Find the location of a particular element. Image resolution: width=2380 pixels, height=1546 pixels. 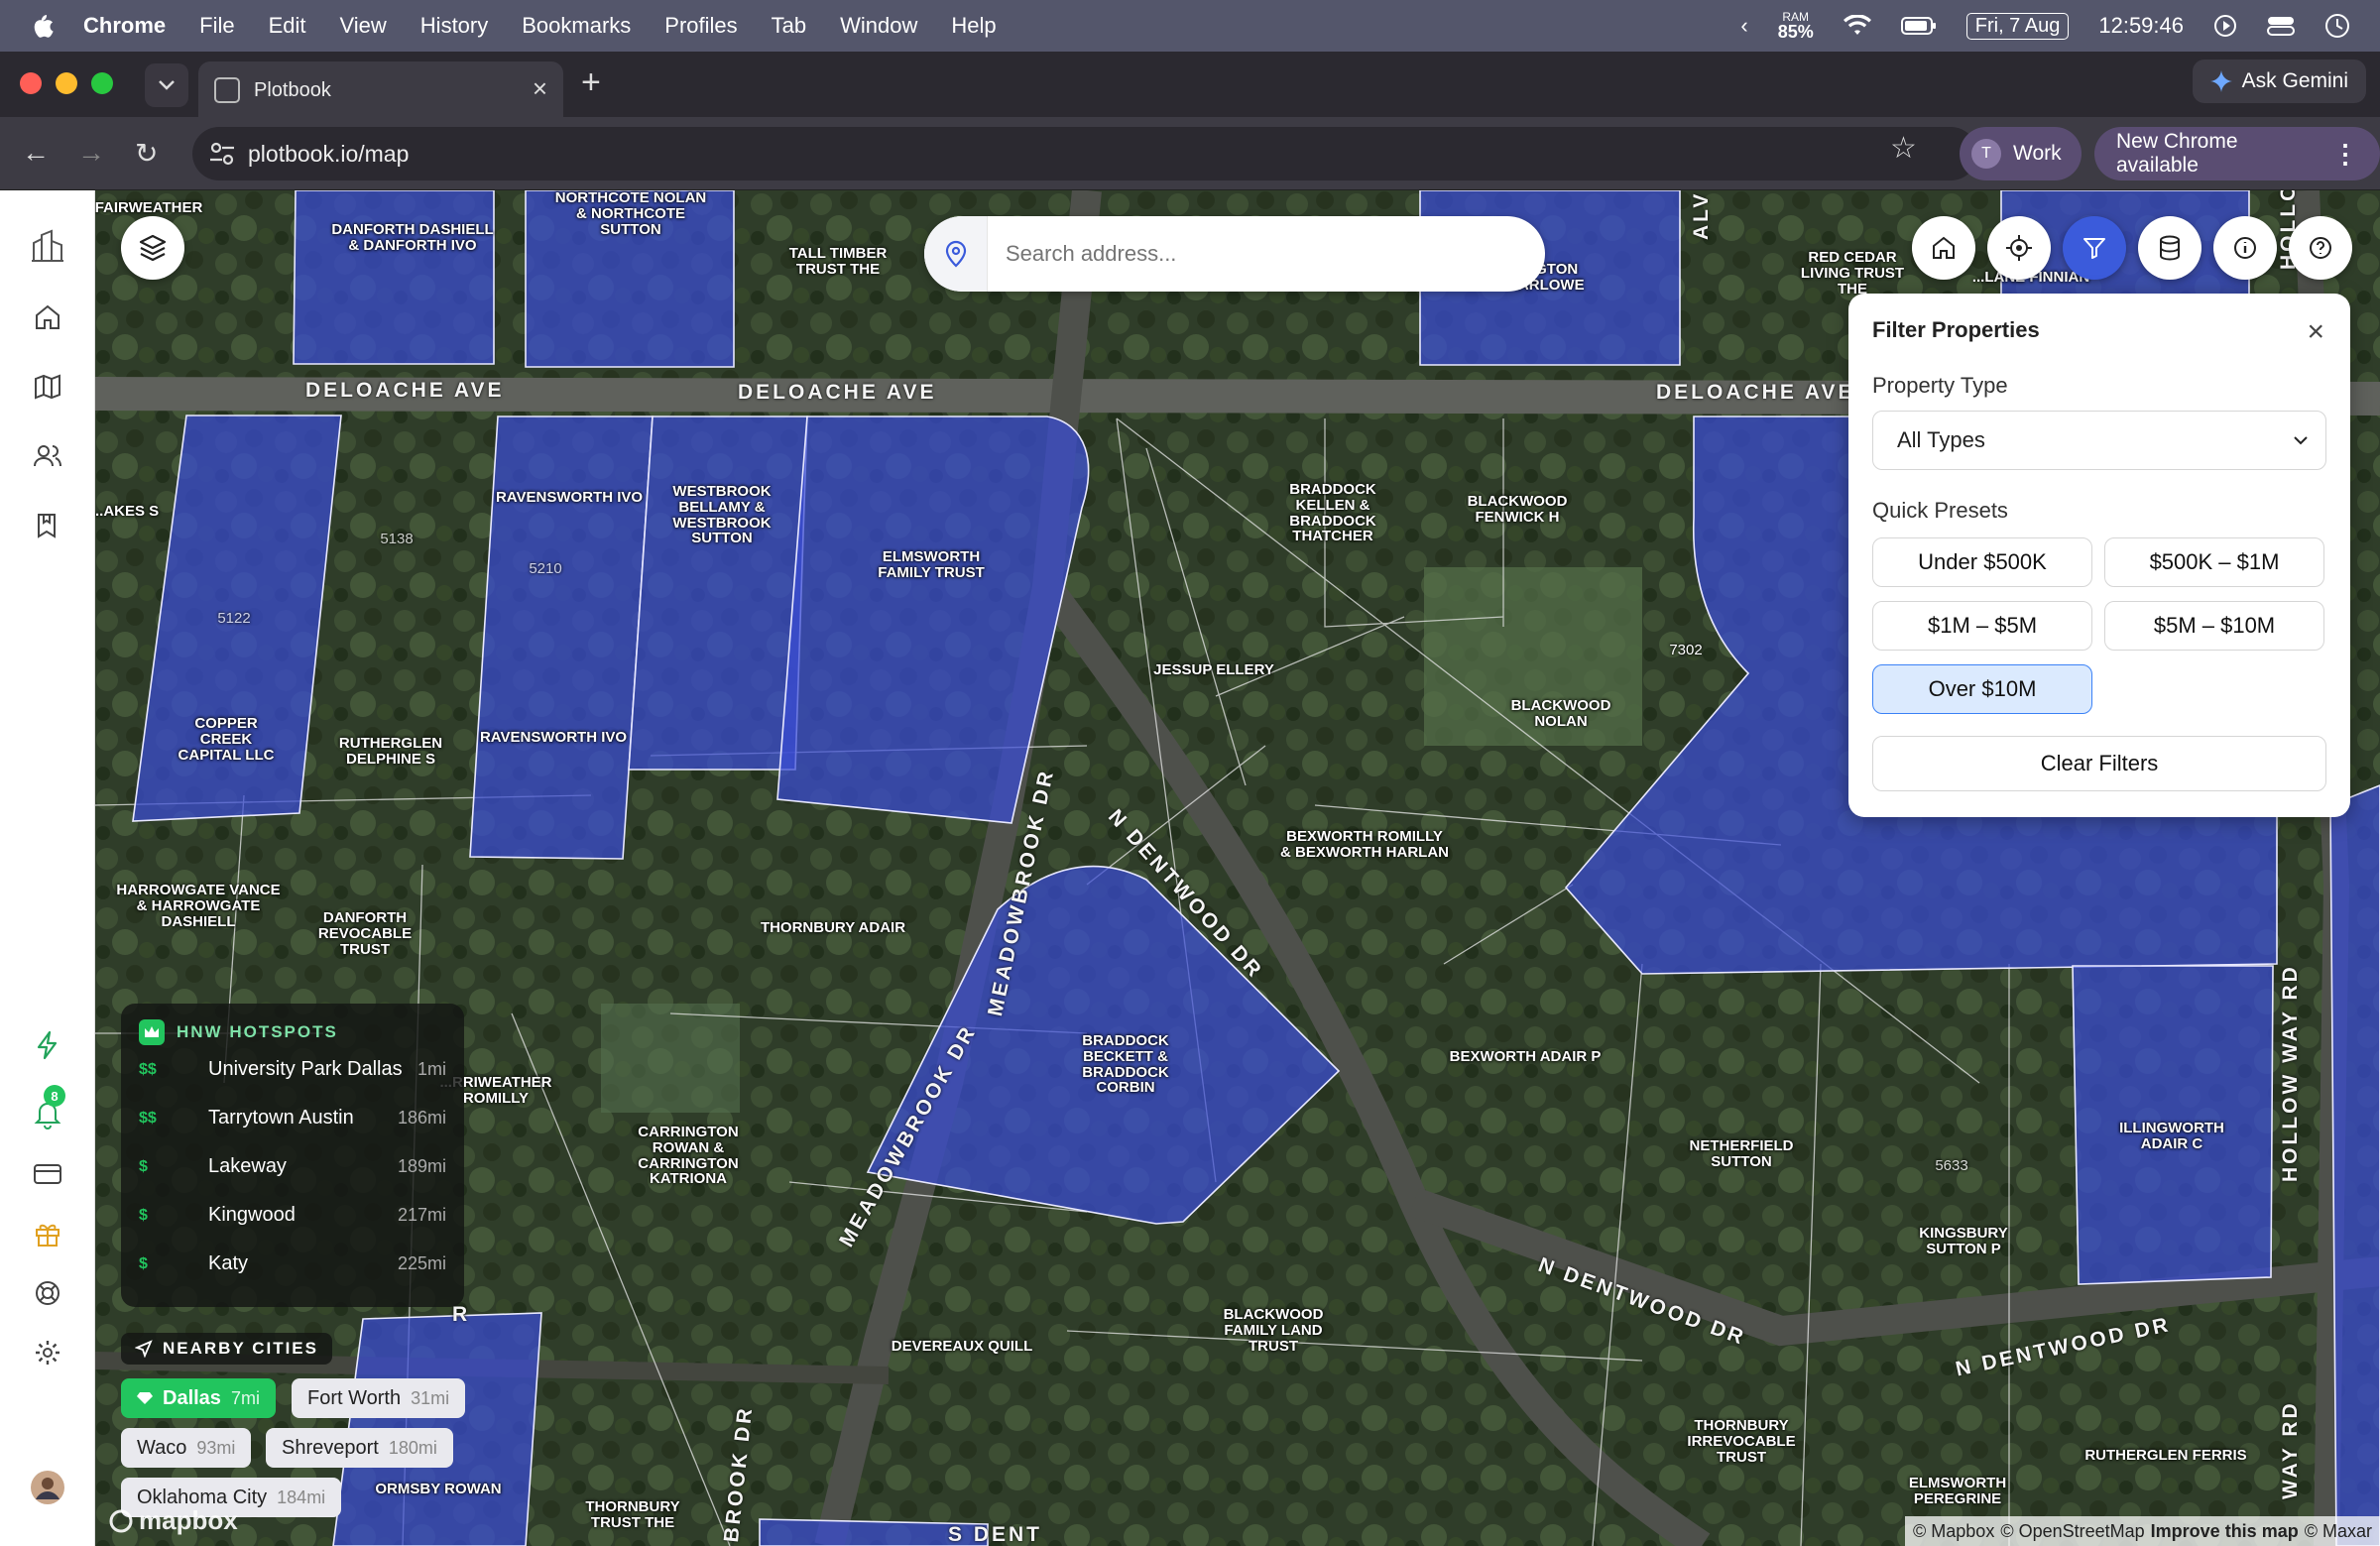

city-chip-fort-worth: Fort Worth 31mi is located at coordinates (379, 1398).